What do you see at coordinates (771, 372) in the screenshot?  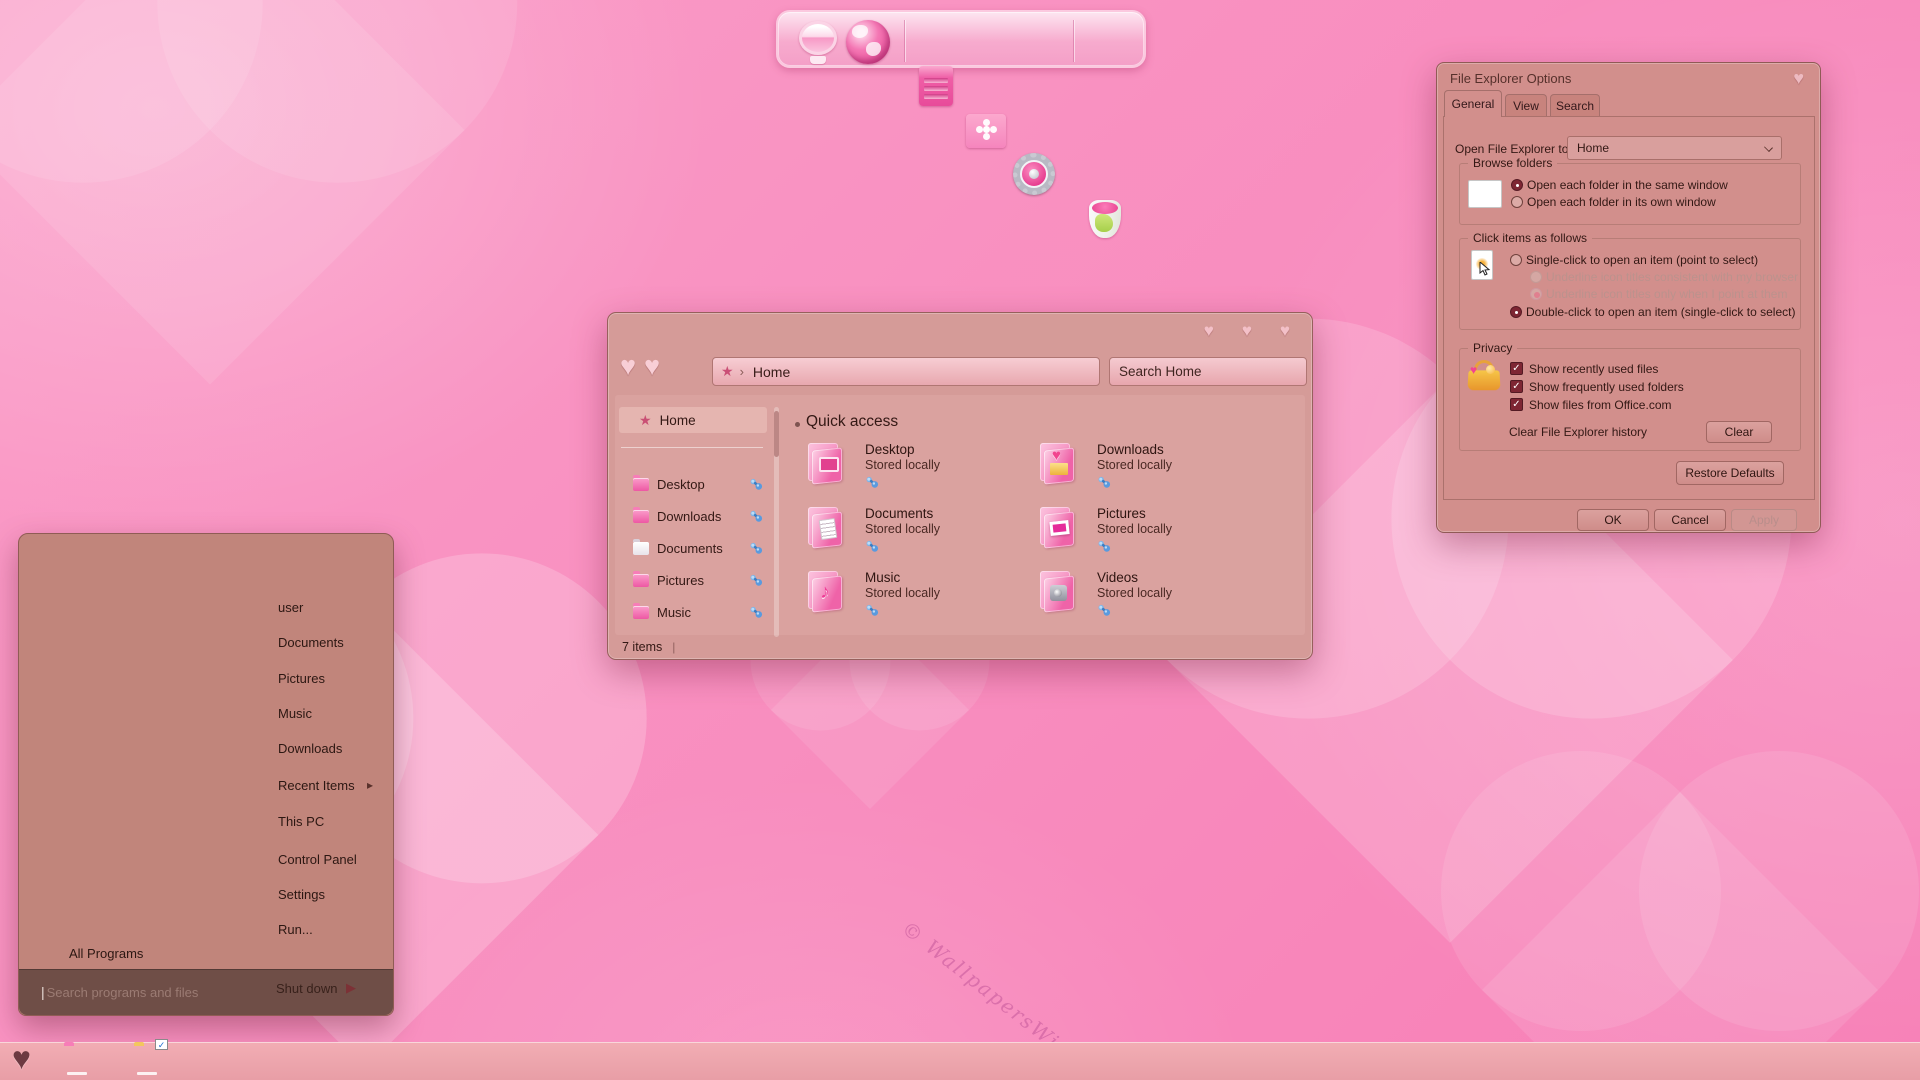 I see `breadcrumb: Home` at bounding box center [771, 372].